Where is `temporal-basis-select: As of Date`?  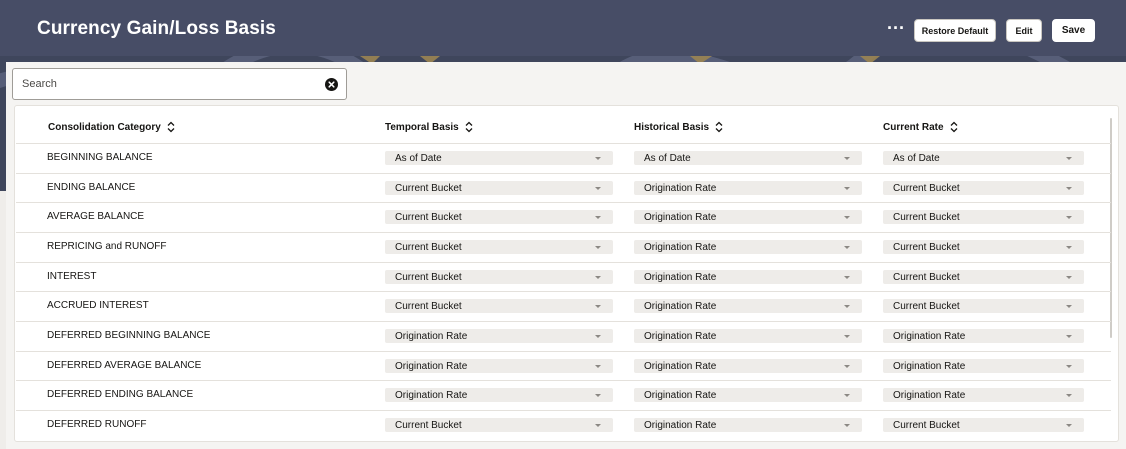
temporal-basis-select: As of Date is located at coordinates (499, 158).